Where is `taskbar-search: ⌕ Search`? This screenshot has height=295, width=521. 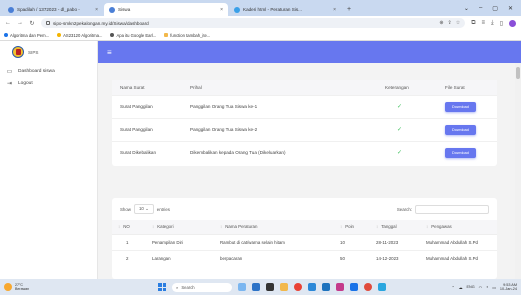
taskbar-search: ⌕ Search is located at coordinates (202, 287).